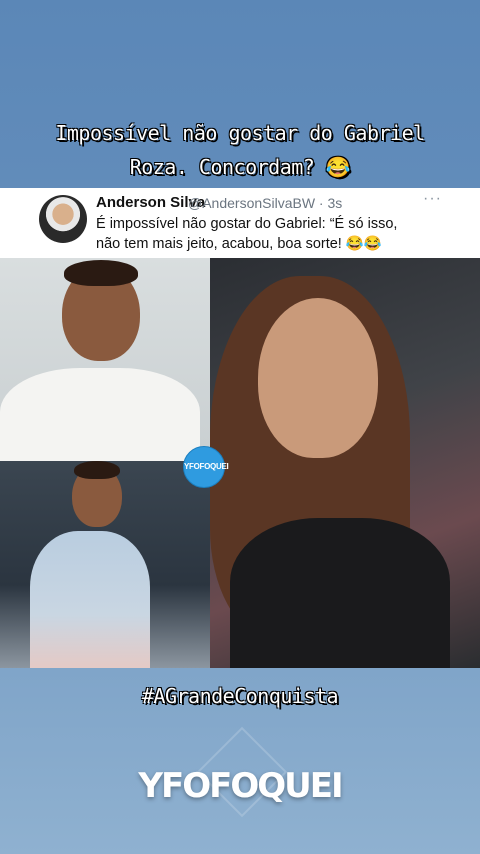 The width and height of the screenshot is (480, 854). Describe the element at coordinates (105, 359) in the screenshot. I see `photo-man-white-shirt` at that location.